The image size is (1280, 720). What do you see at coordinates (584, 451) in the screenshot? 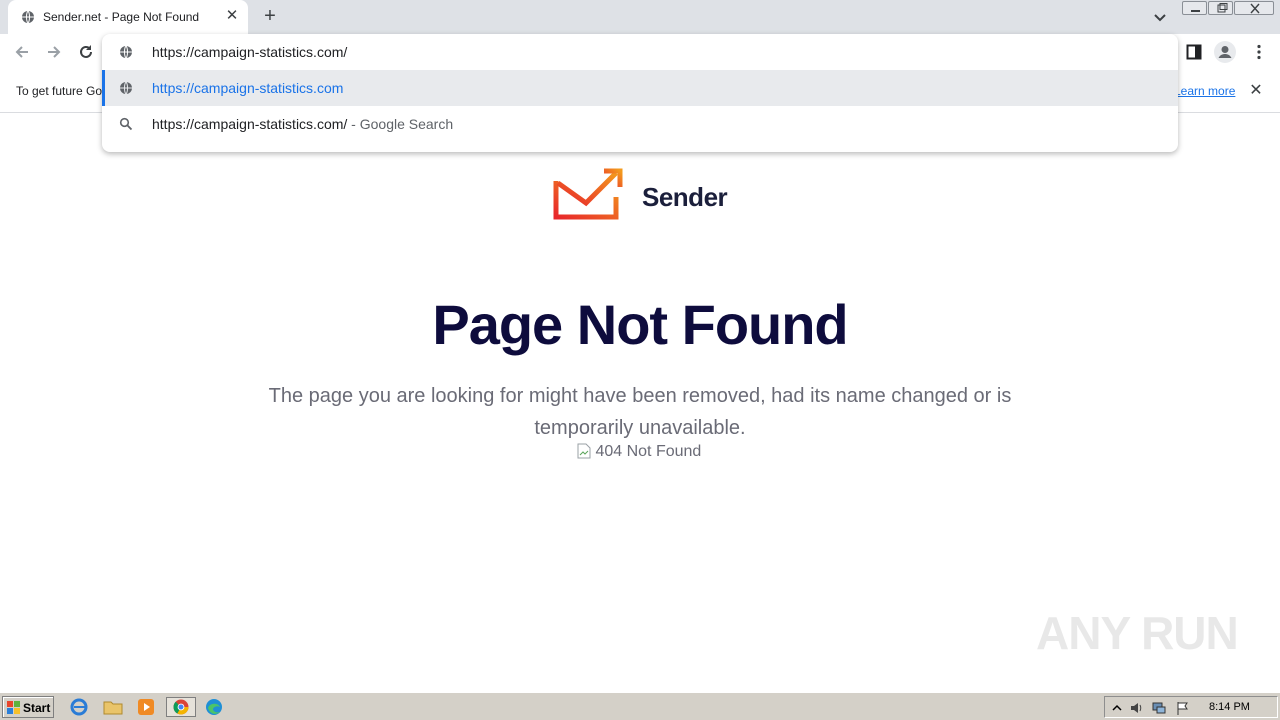
I see `broken-image-icon` at bounding box center [584, 451].